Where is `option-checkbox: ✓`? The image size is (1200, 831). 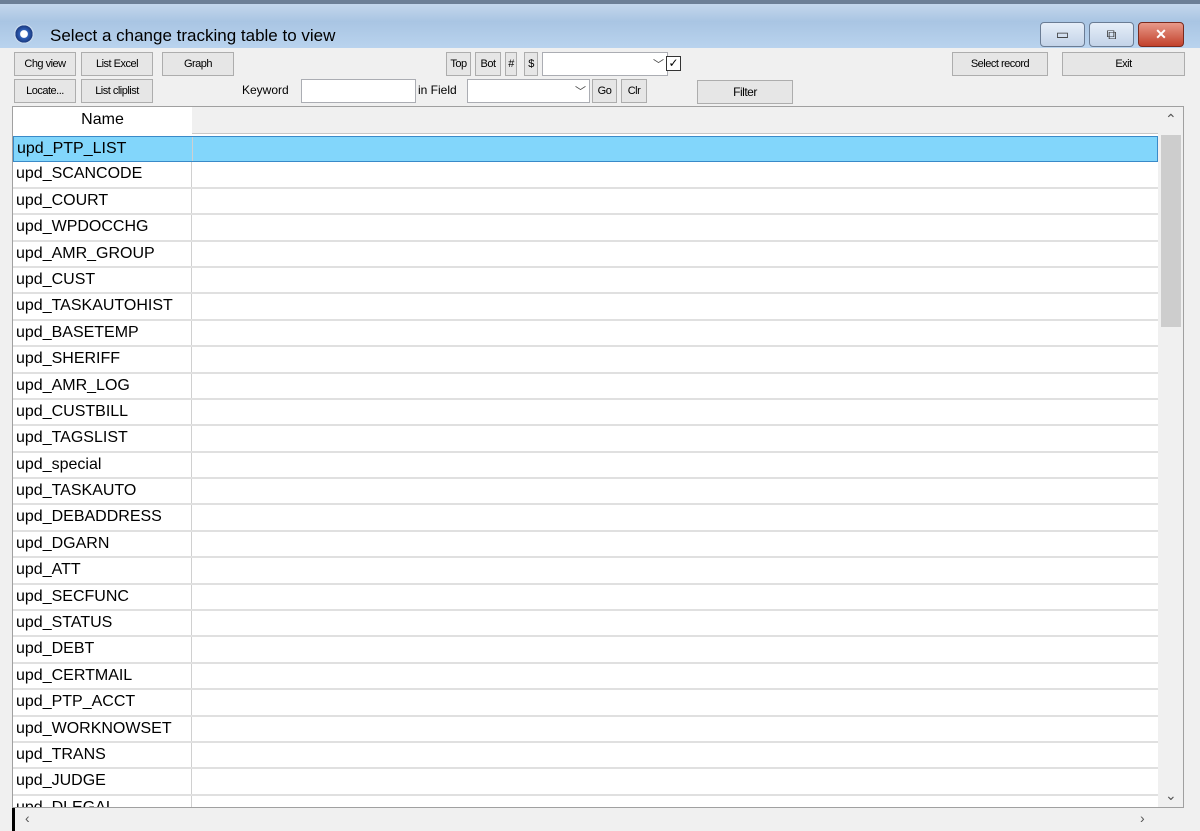
option-checkbox: ✓ is located at coordinates (673, 63).